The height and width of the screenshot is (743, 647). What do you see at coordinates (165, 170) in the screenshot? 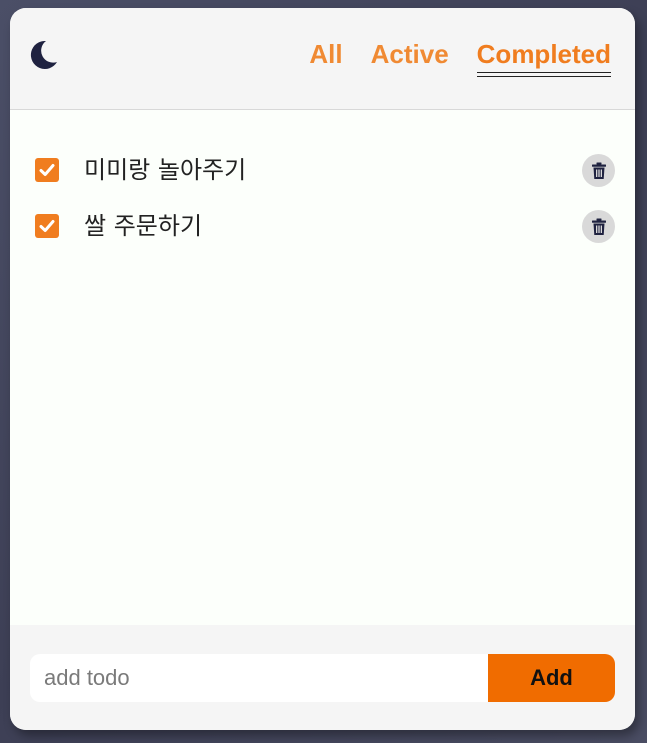
I see `todo-text: 미미랑 놀아주기` at bounding box center [165, 170].